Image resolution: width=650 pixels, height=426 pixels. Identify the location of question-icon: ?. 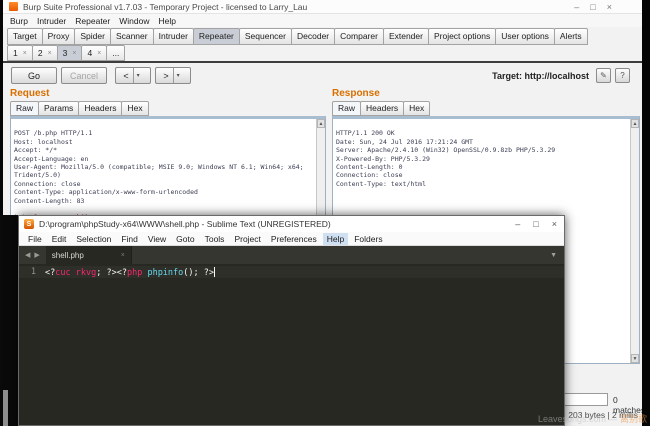
(622, 75).